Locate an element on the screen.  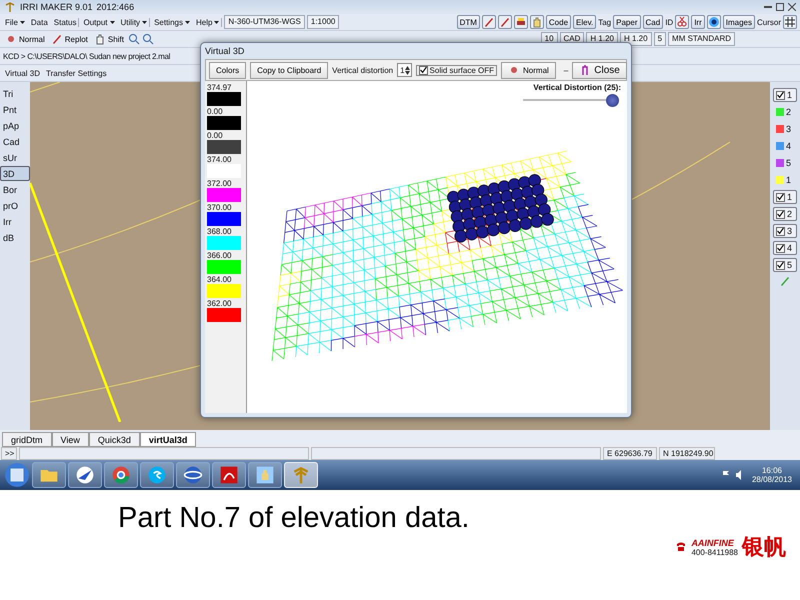
layer-toggle: 4 is located at coordinates (785, 248).